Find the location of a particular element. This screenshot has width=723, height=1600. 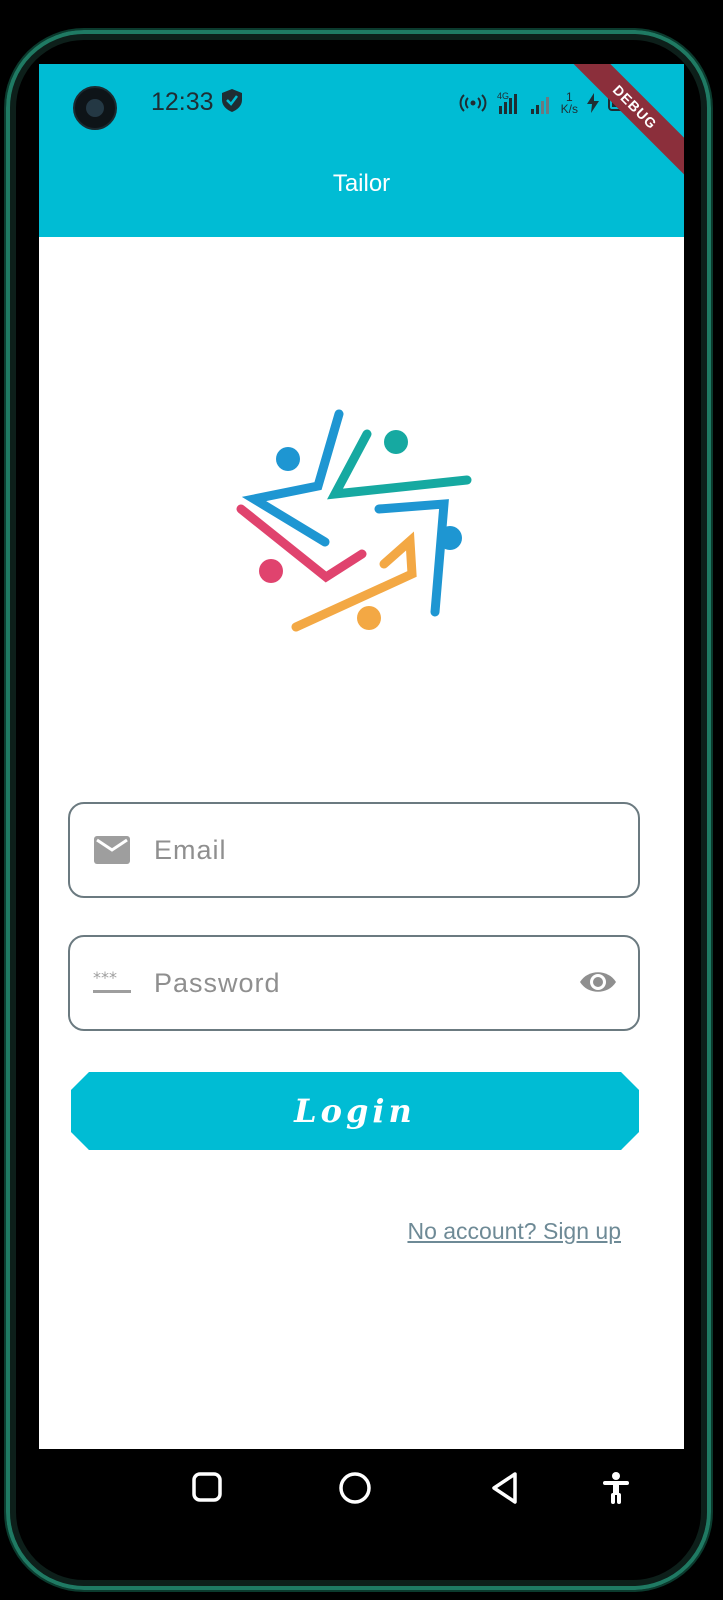

network-speed: 1 K/s is located at coordinates (569, 103).